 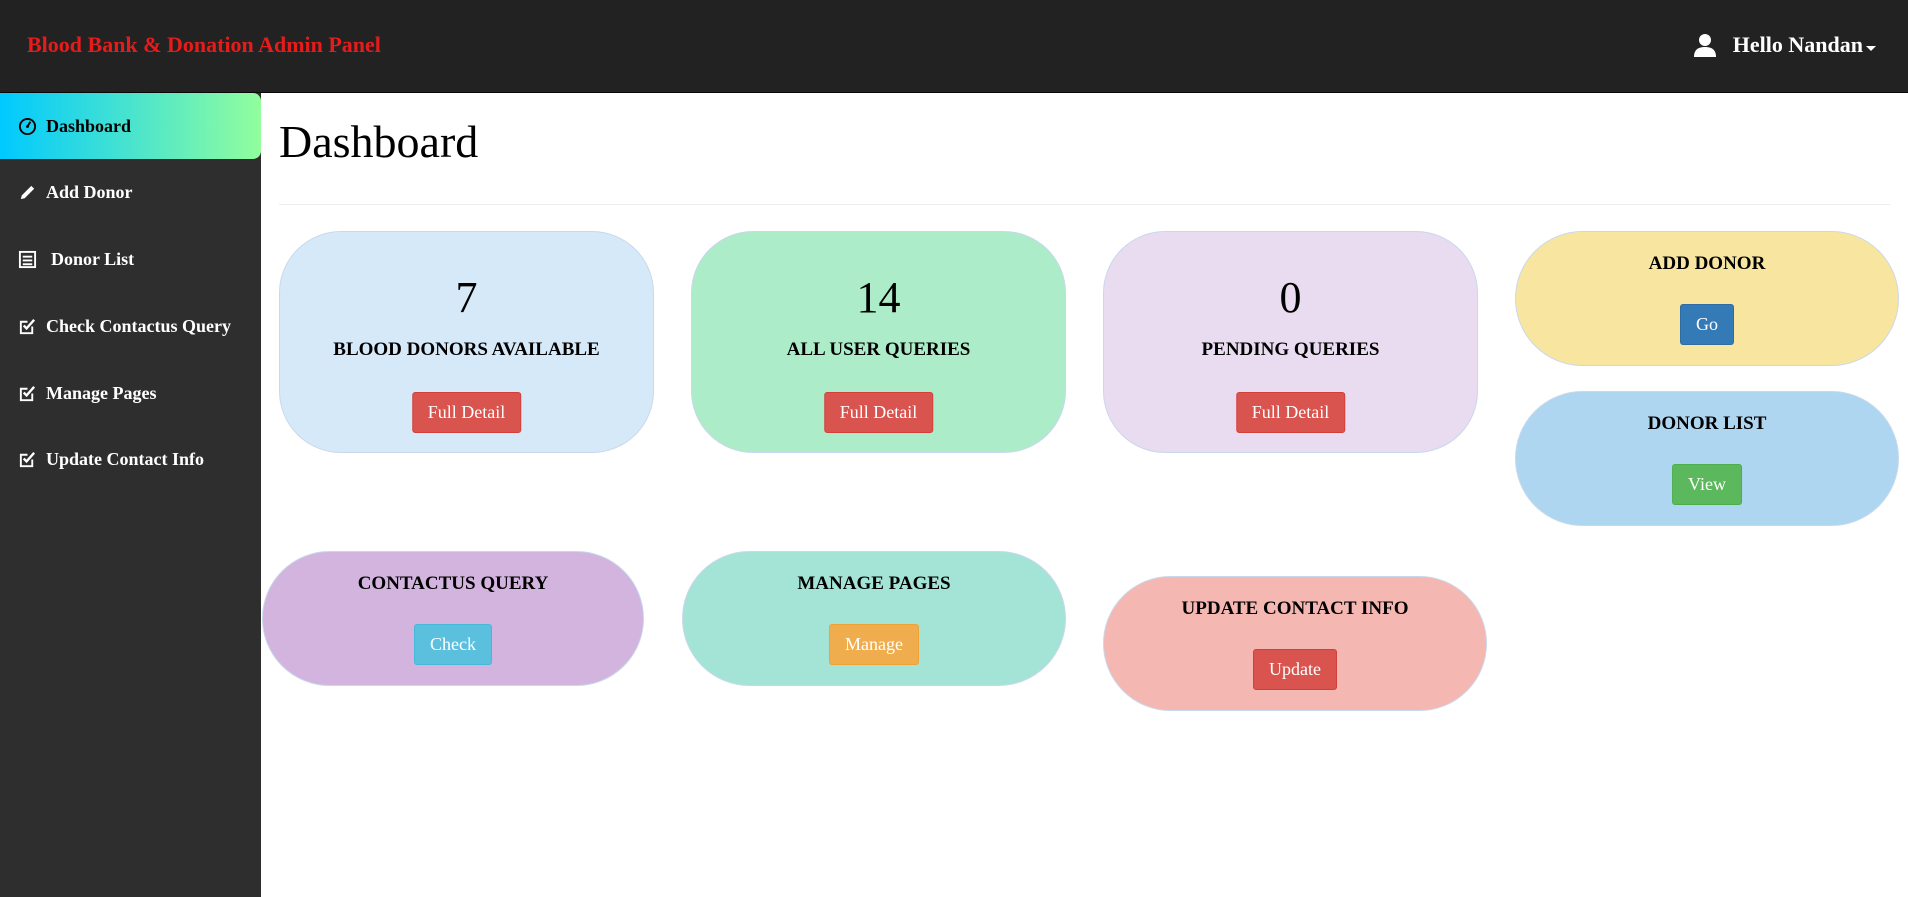 I want to click on sidebar-item-add-donor: Add Donor, so click(x=130, y=192).